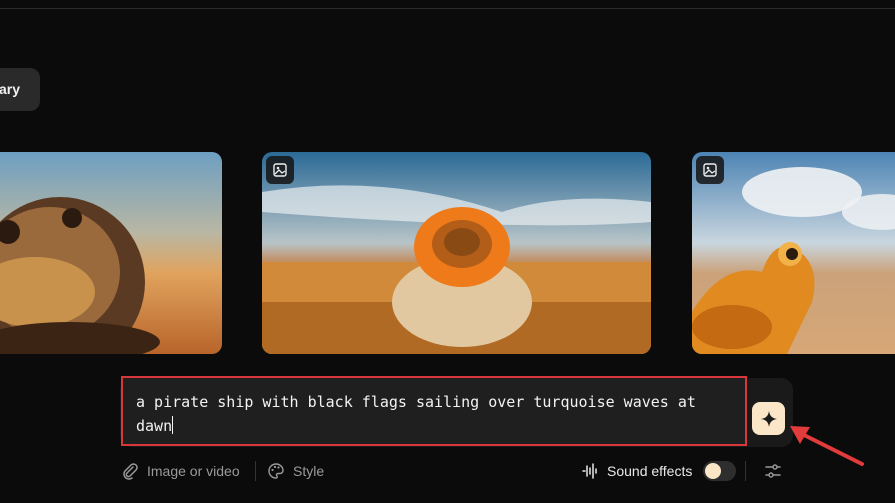 The width and height of the screenshot is (895, 503). I want to click on settings-button, so click(773, 471).